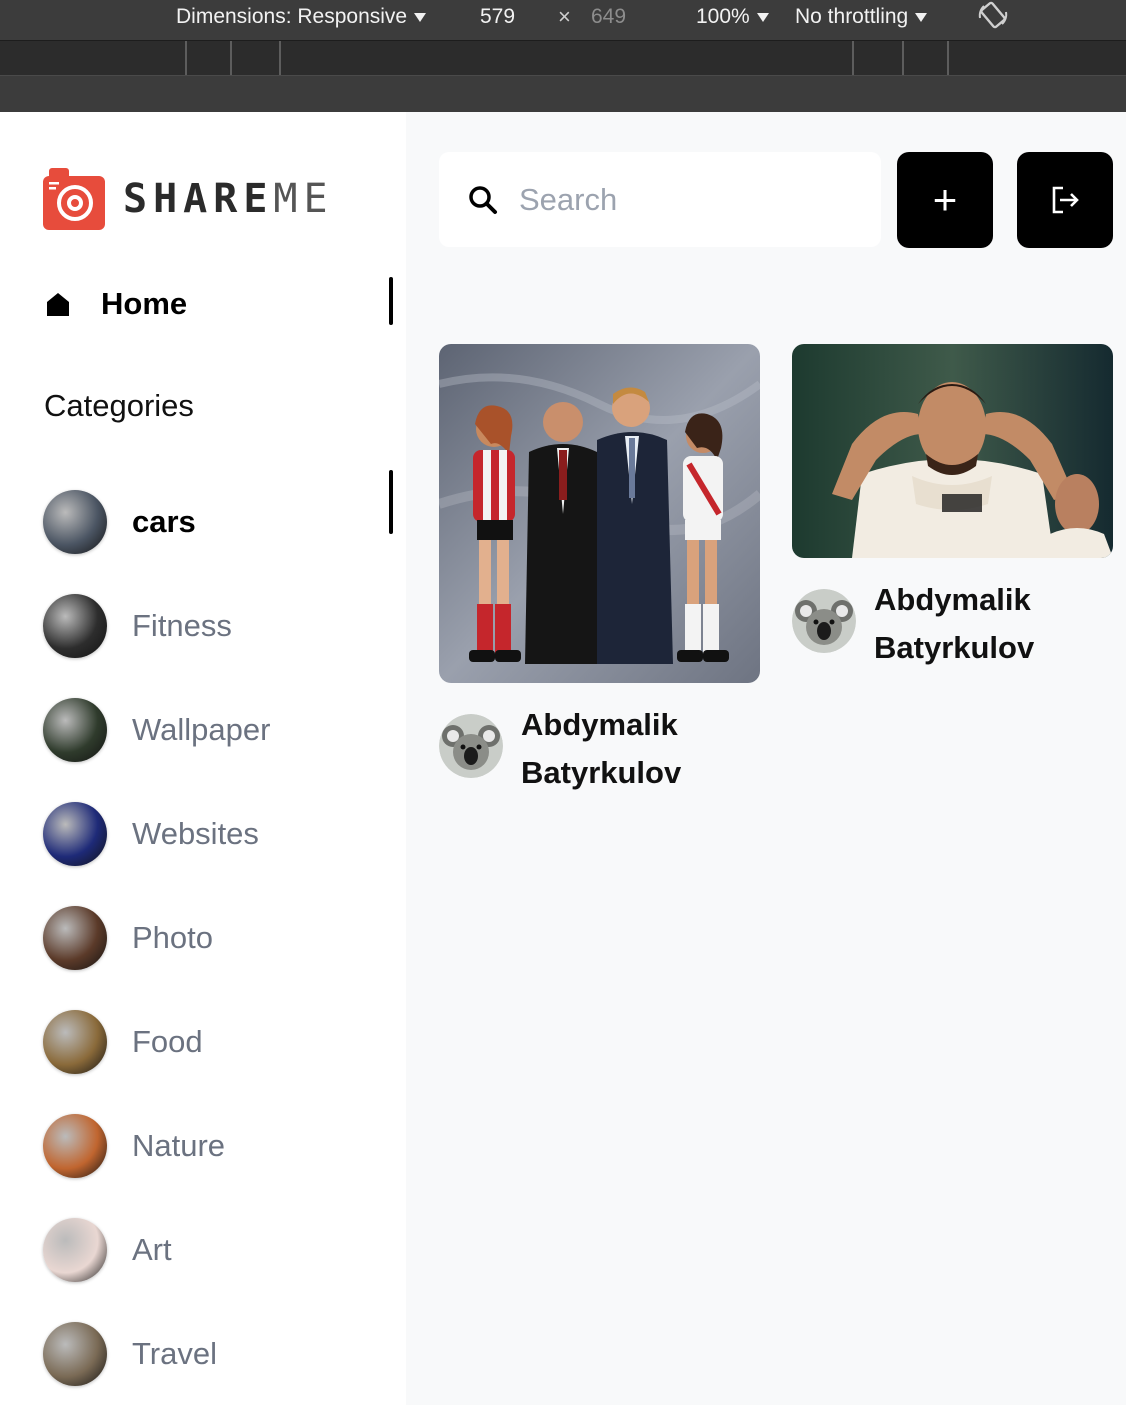 The width and height of the screenshot is (1126, 1405). I want to click on logout-button, so click(1065, 200).